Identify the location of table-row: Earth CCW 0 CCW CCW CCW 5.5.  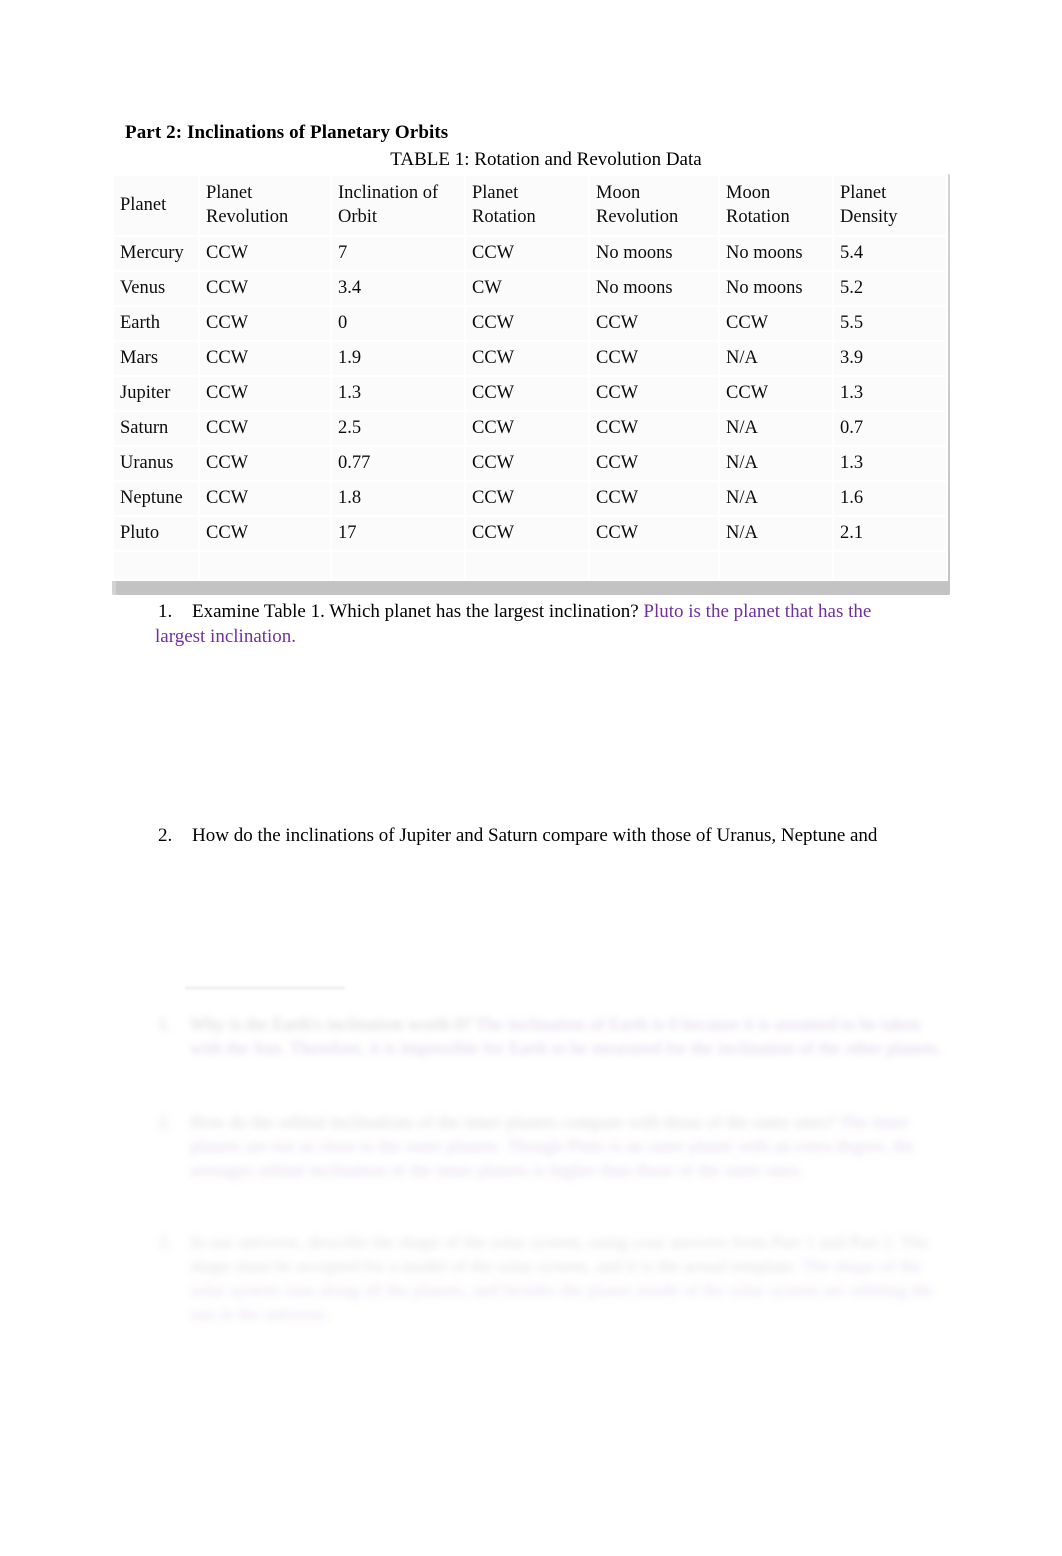
(530, 323).